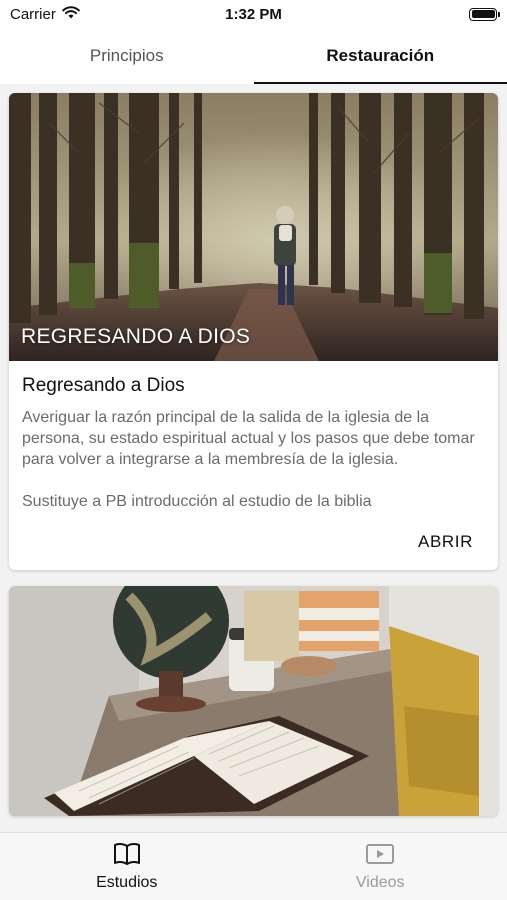 Image resolution: width=507 pixels, height=900 pixels. What do you see at coordinates (445, 542) in the screenshot?
I see `open-button: ABRIR` at bounding box center [445, 542].